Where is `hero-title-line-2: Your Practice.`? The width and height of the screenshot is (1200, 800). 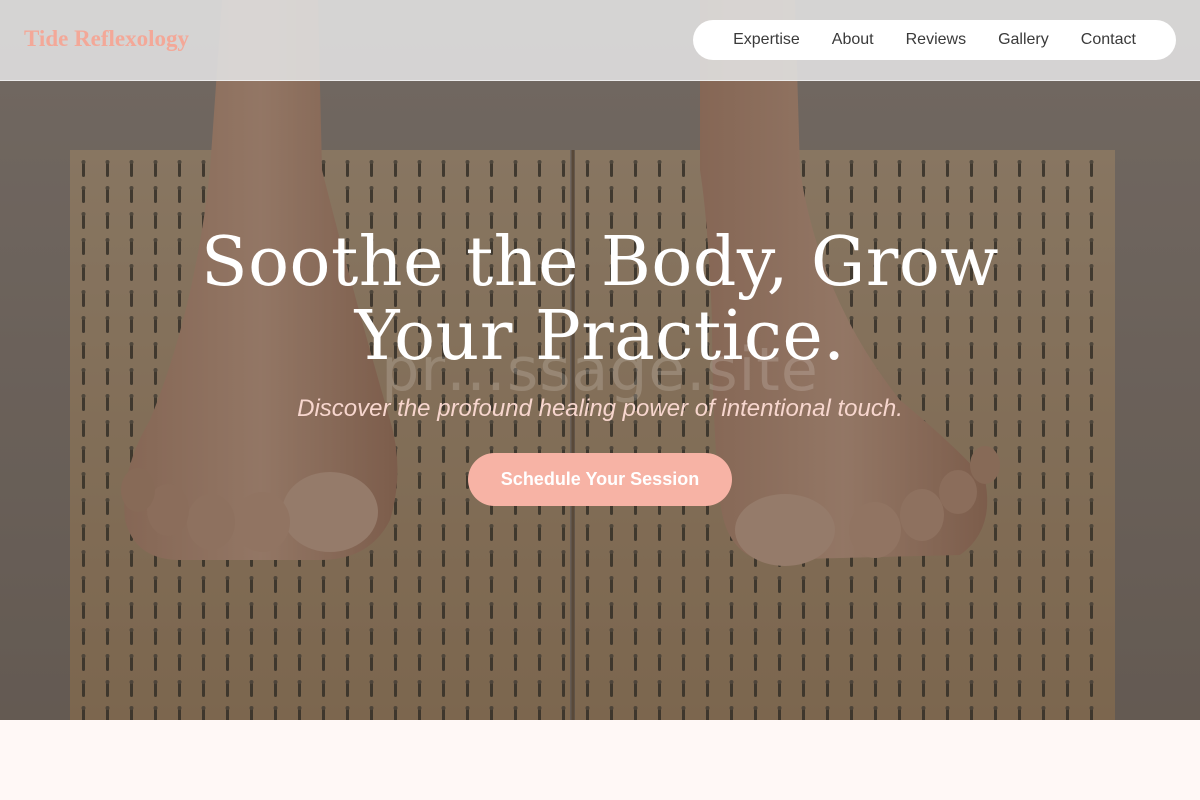 hero-title-line-2: Your Practice. is located at coordinates (600, 336).